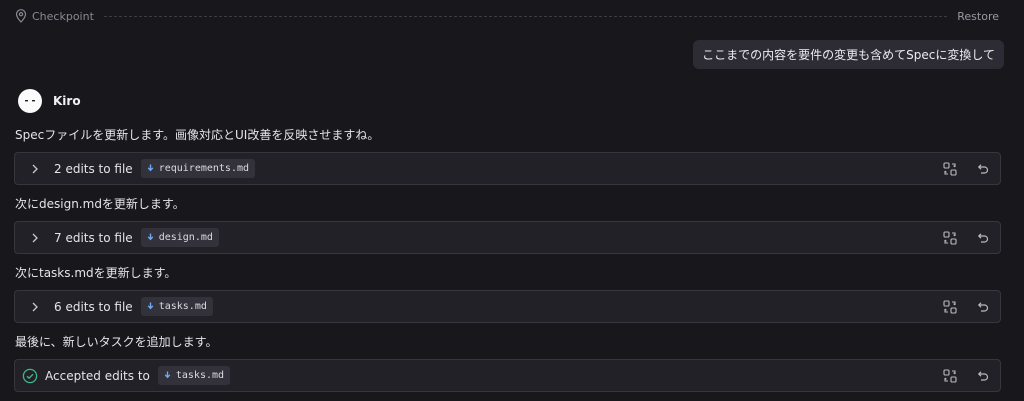 The height and width of the screenshot is (401, 1024). I want to click on agent-message: 次にdesign.mdを更新します。, so click(100, 204).